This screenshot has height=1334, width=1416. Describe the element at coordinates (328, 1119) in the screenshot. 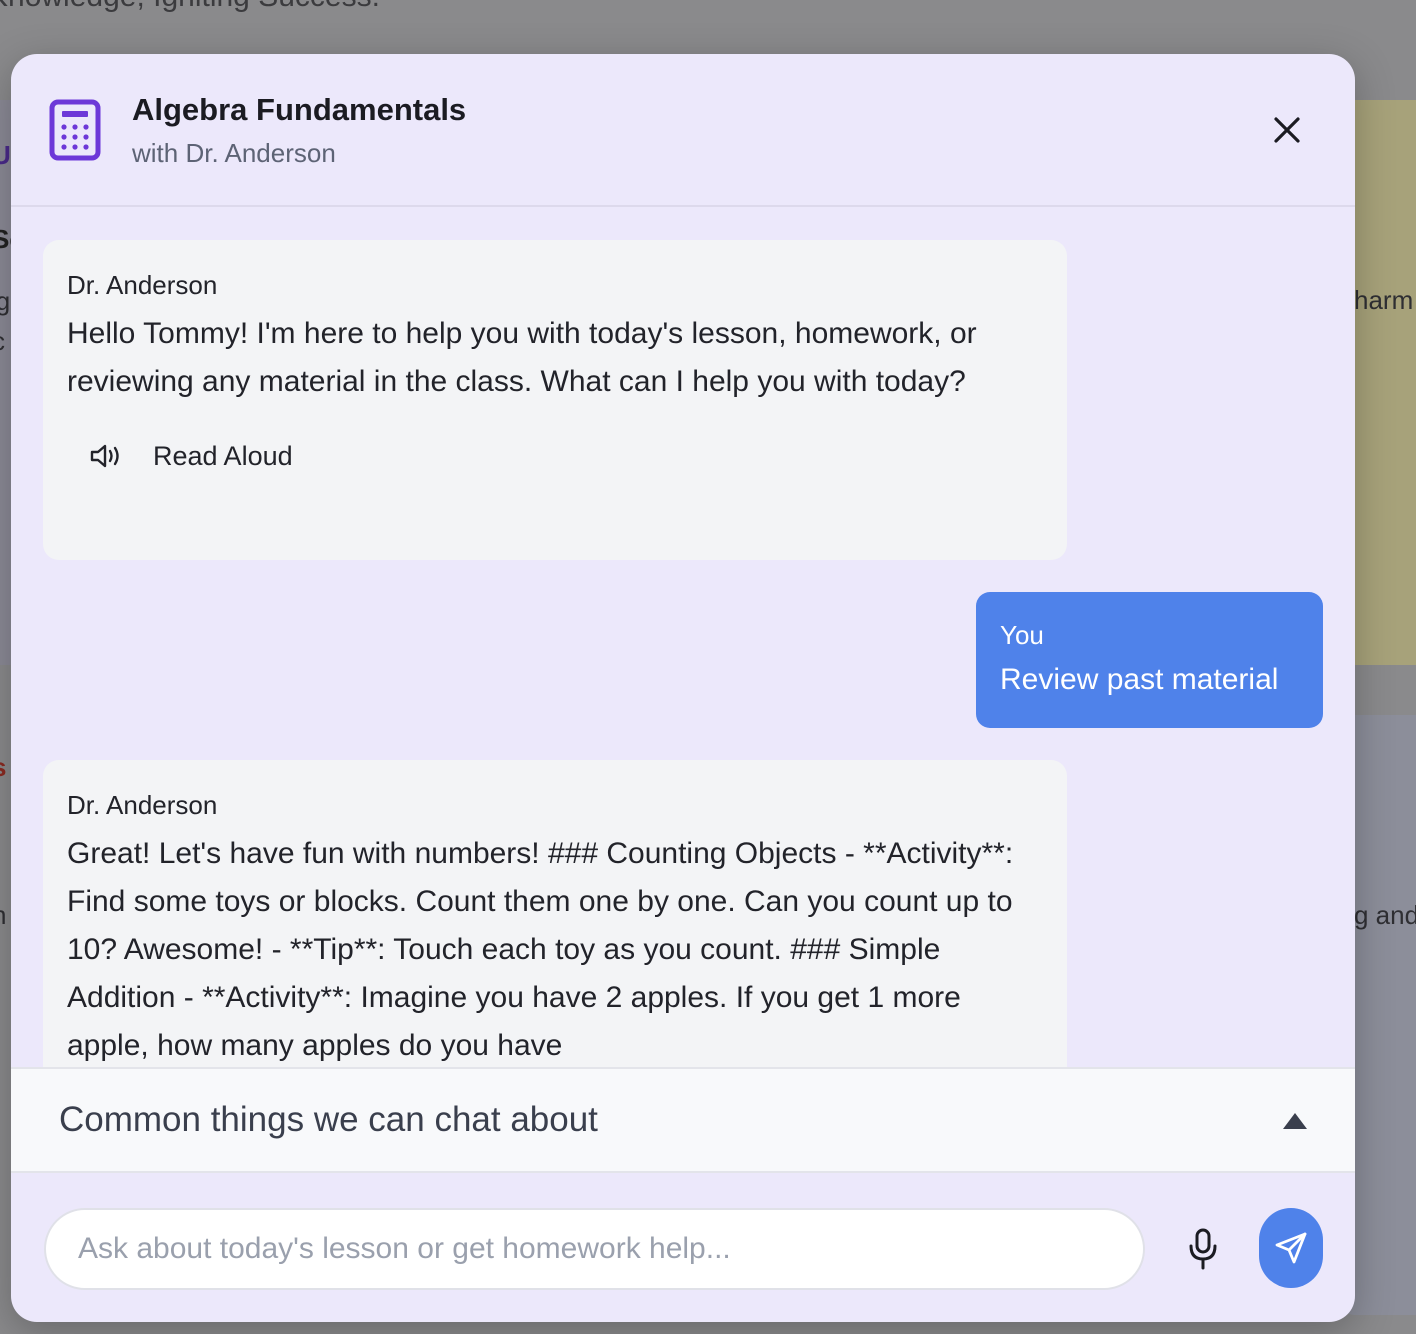

I see `suggestions-title: Common things we can chat about` at that location.